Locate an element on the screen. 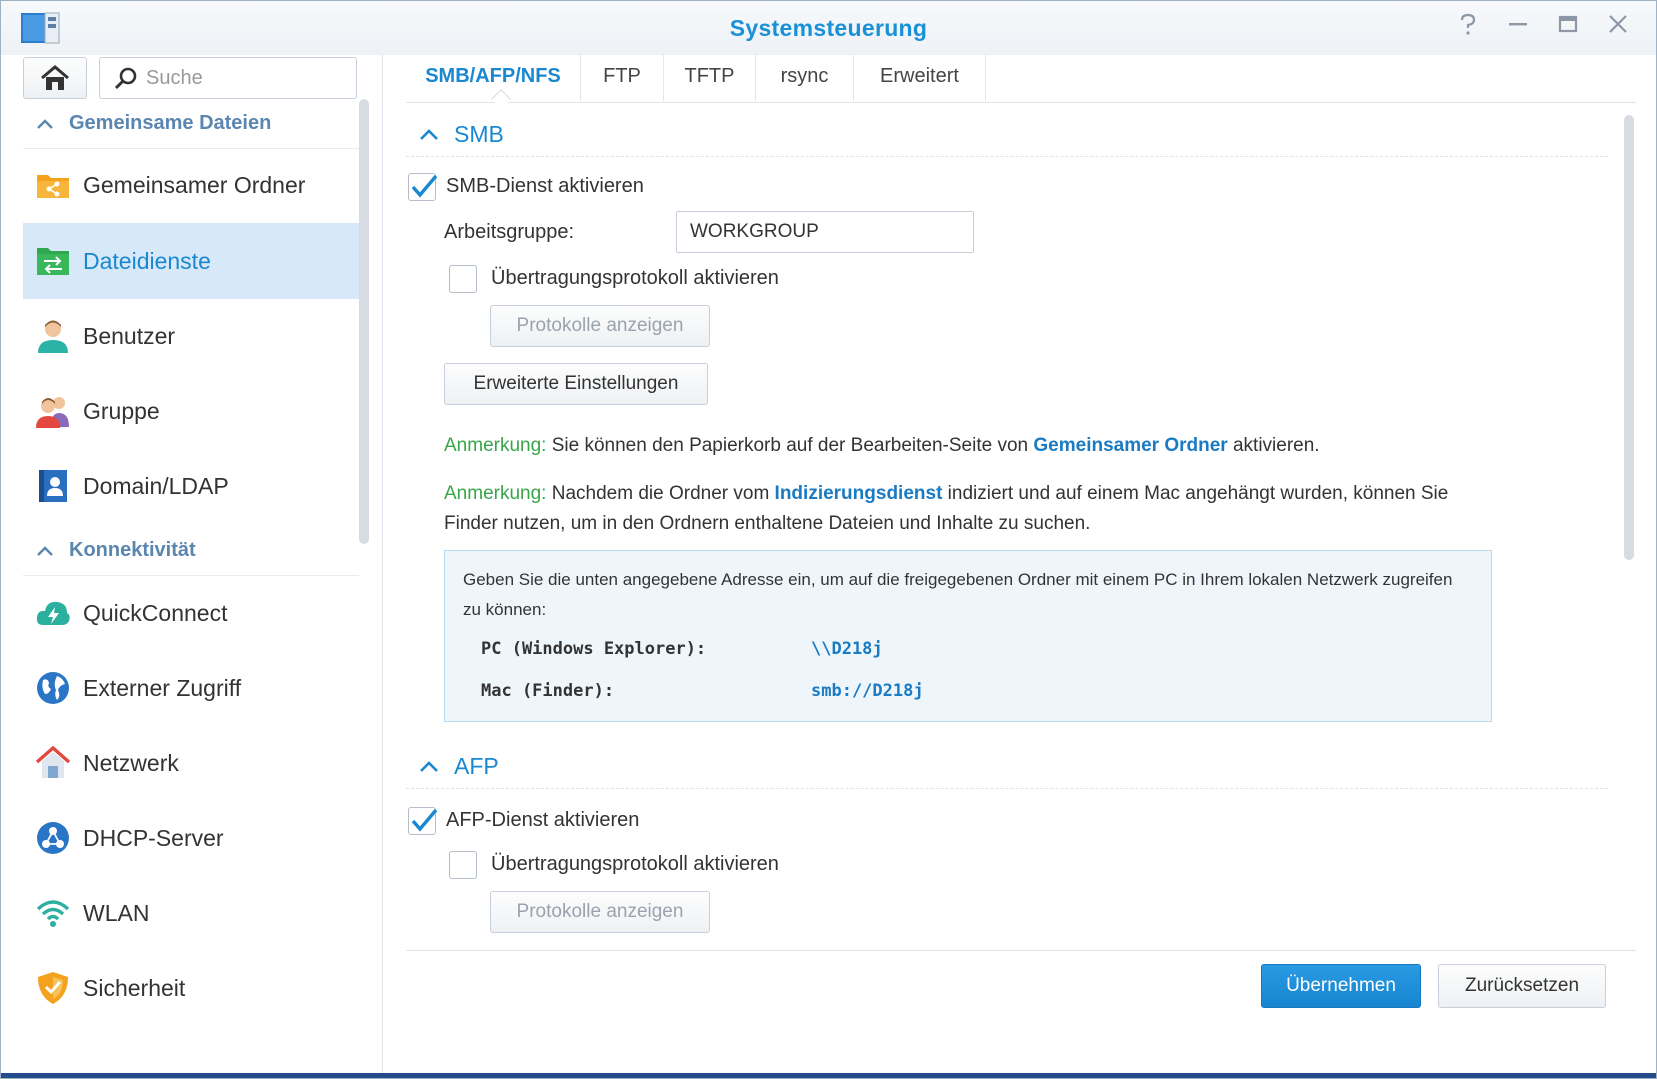 The image size is (1657, 1079). sidebar-item-label: Gemeinsamer Ordner is located at coordinates (194, 184).